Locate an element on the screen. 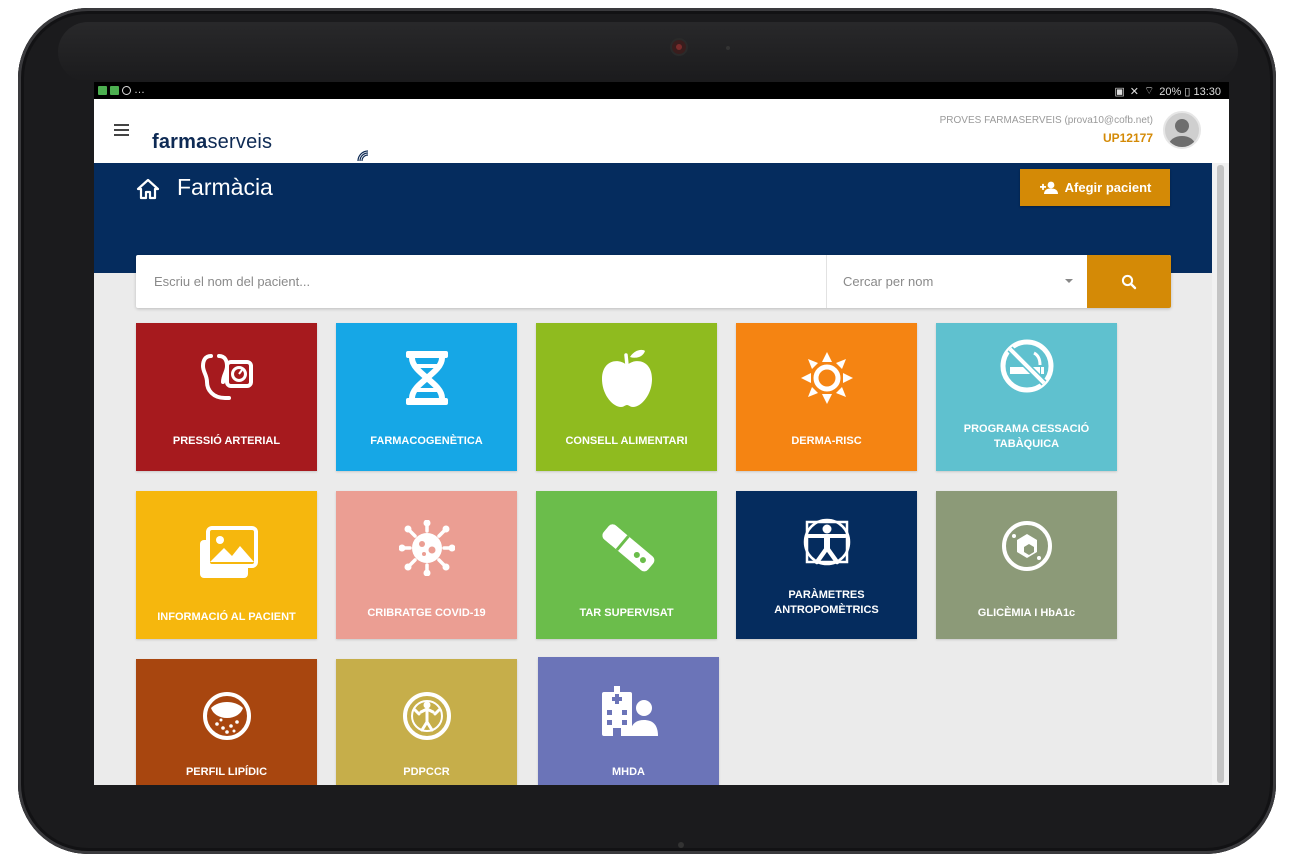 The image size is (1293, 858). tile-glicemia-hba1c: GLICÈMIA I HbA1c is located at coordinates (1026, 565).